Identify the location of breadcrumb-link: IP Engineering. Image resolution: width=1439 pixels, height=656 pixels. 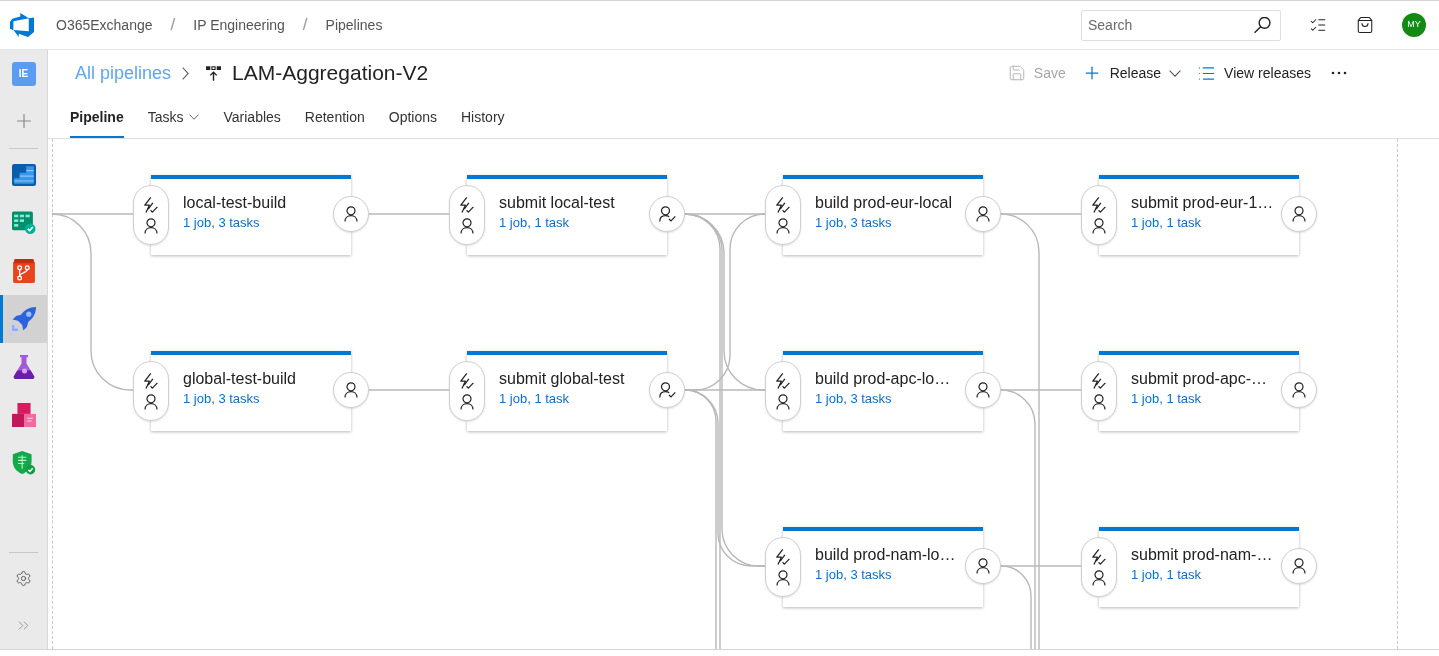
(239, 25).